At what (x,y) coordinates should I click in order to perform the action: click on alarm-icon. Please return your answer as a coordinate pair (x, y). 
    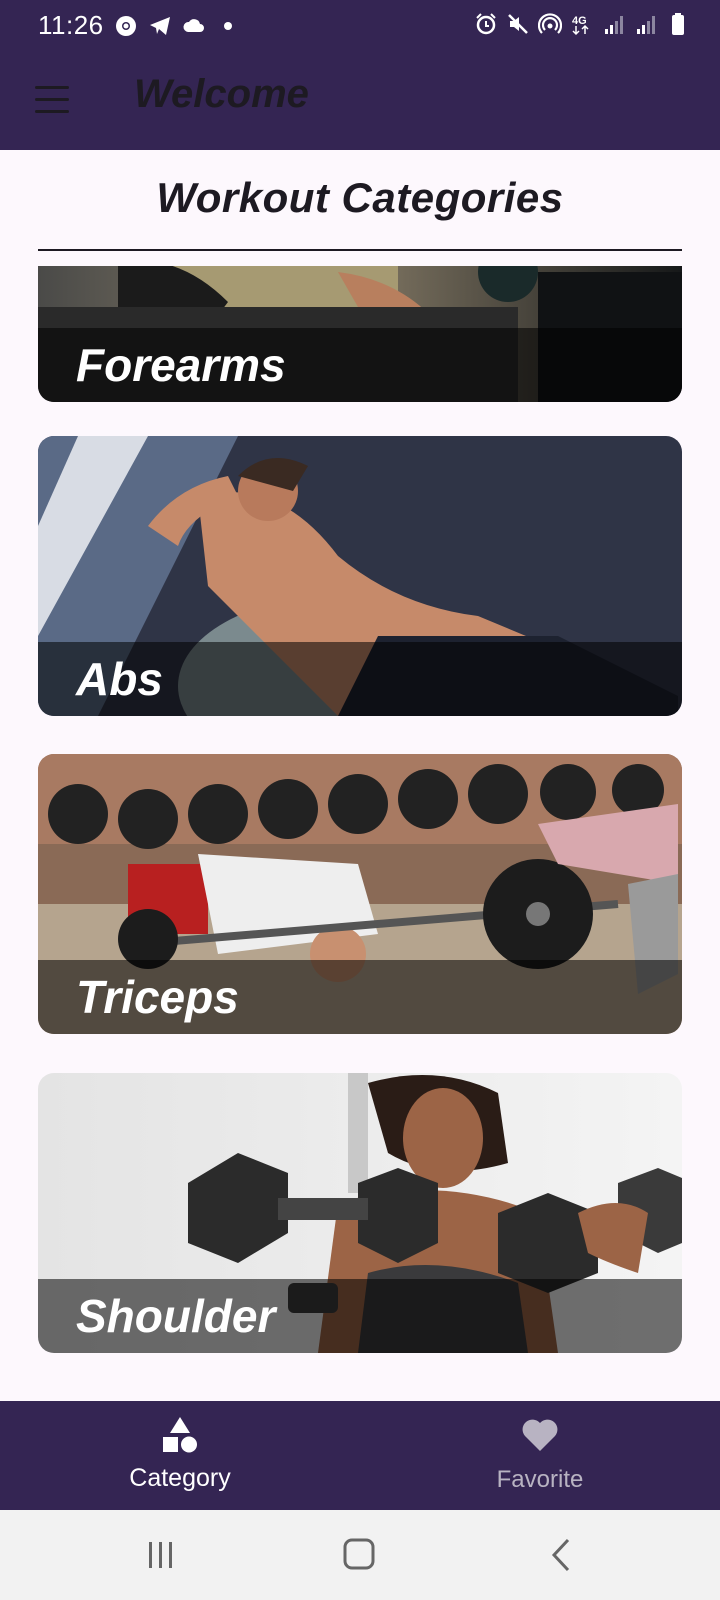
    Looking at the image, I should click on (486, 24).